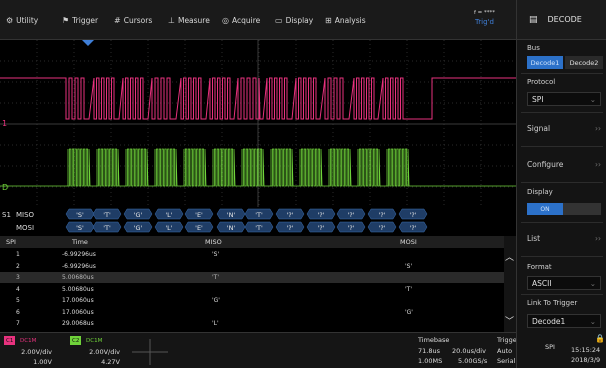  What do you see at coordinates (213, 242) in the screenshot?
I see `col-miso: MISO` at bounding box center [213, 242].